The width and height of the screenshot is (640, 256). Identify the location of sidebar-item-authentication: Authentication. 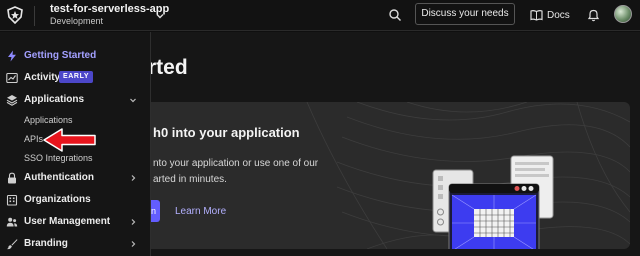
(75, 178).